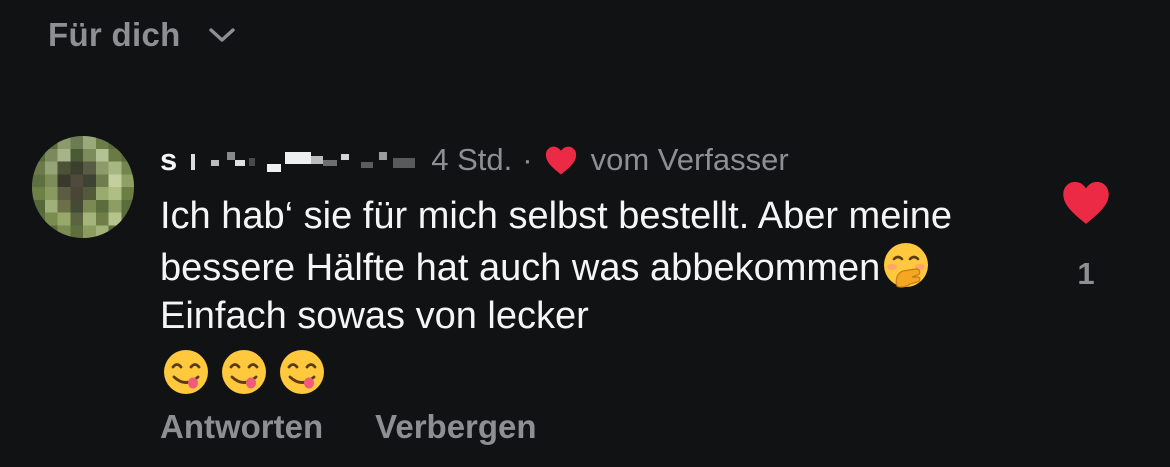 This screenshot has width=1170, height=467. What do you see at coordinates (348, 427) in the screenshot?
I see `comment-actions: Antworten Verbergen` at bounding box center [348, 427].